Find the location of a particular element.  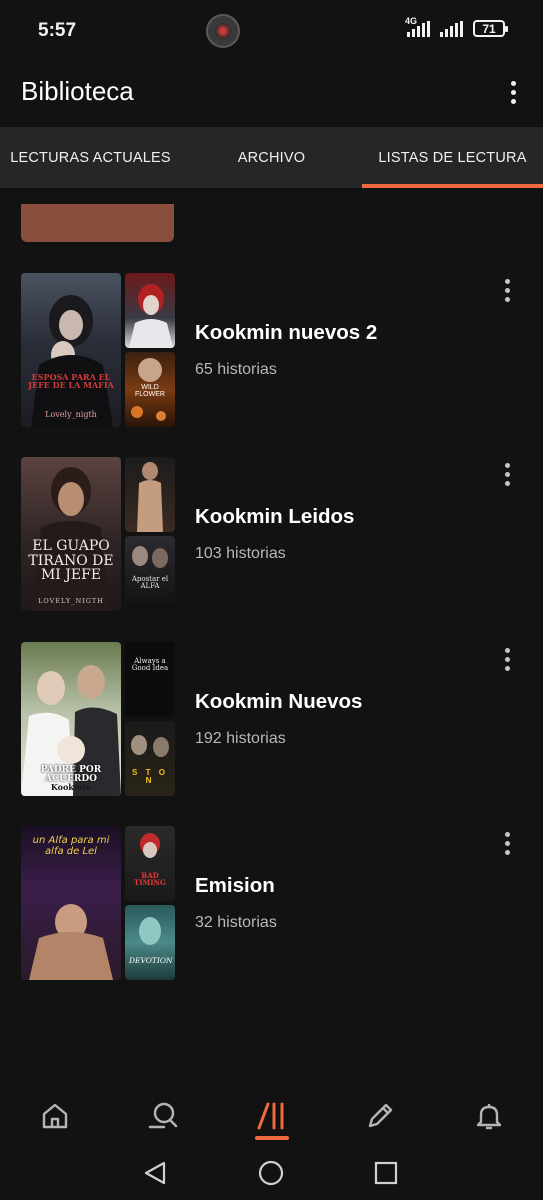

home-circle-icon is located at coordinates (271, 1173).